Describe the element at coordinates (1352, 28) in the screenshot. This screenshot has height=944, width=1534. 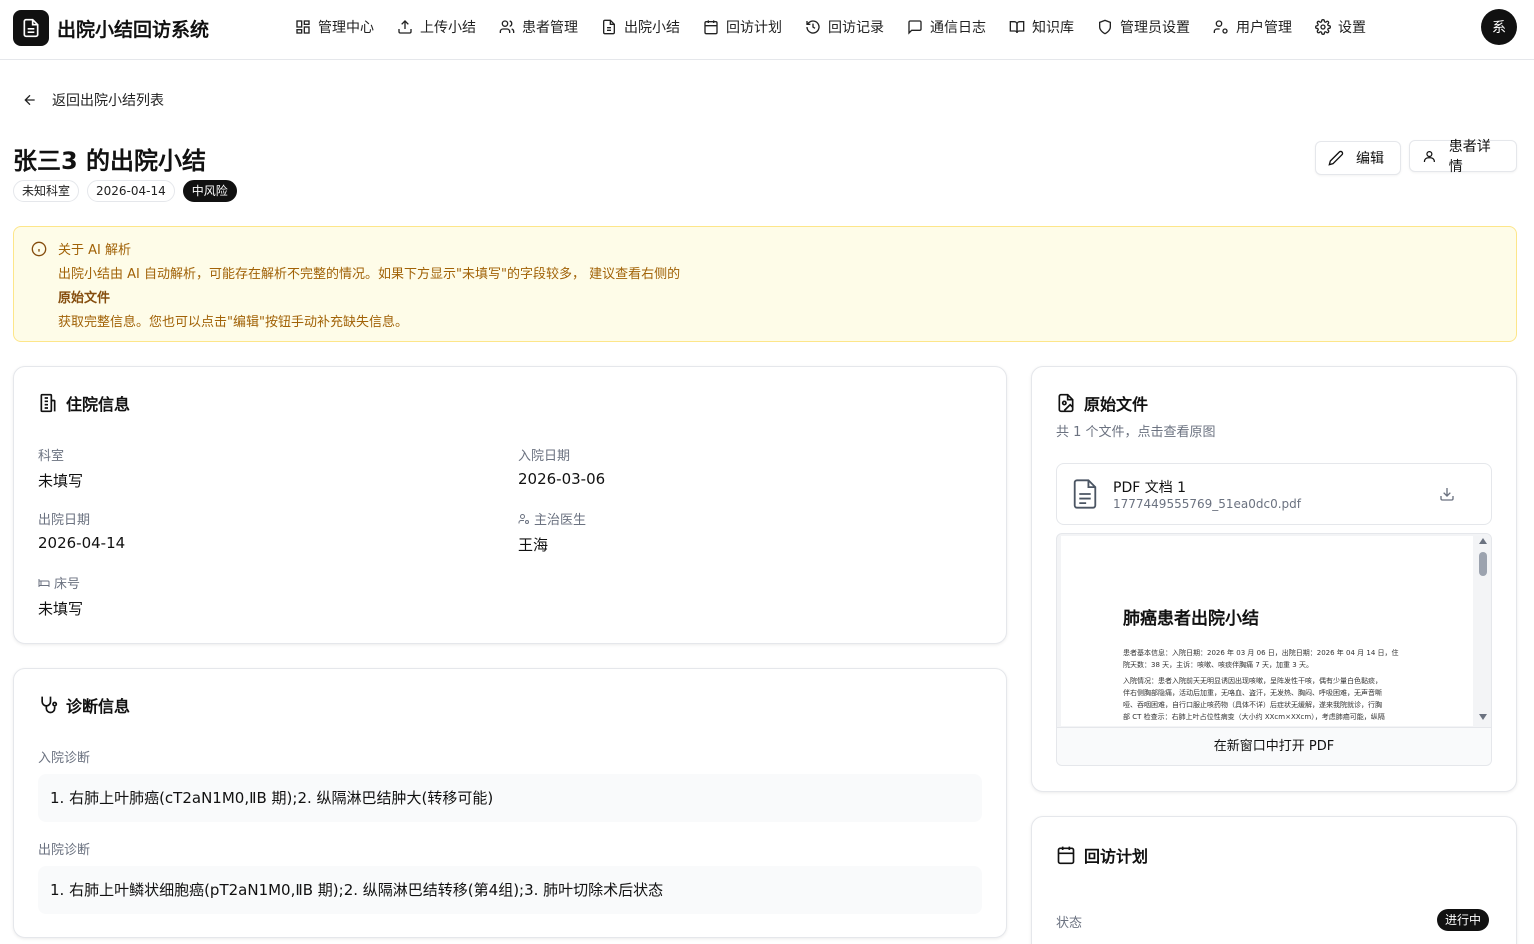
I see `nav-label: 设置` at that location.